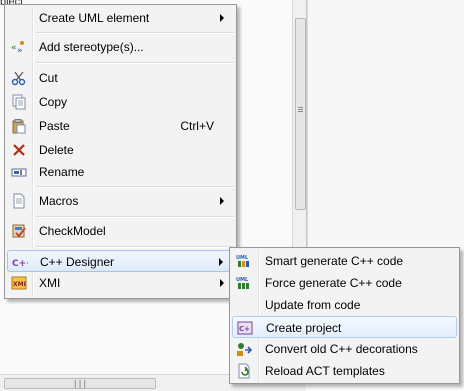  Describe the element at coordinates (120, 102) in the screenshot. I see `menu-item-copy: Copy` at that location.